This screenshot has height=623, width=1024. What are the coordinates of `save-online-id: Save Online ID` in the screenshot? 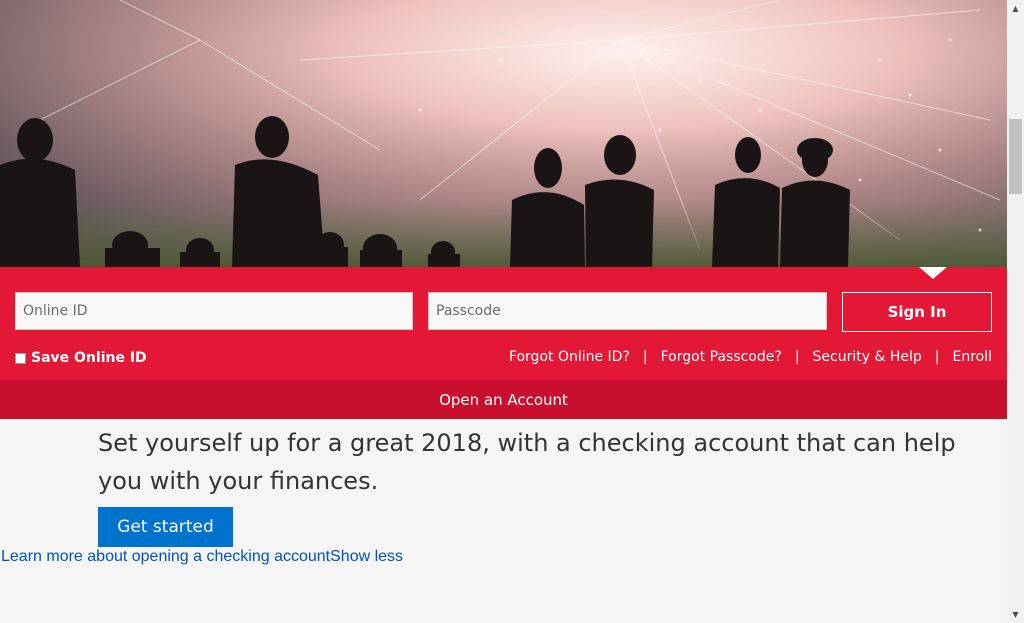 It's located at (81, 358).